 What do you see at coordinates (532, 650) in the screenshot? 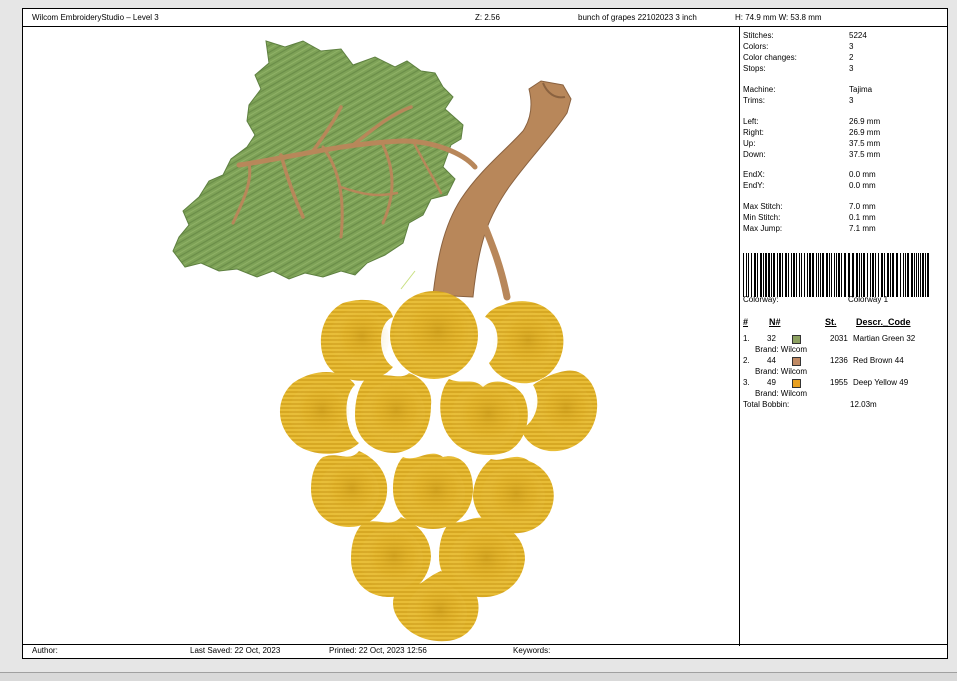
I see `keywords-label: Keywords:` at bounding box center [532, 650].